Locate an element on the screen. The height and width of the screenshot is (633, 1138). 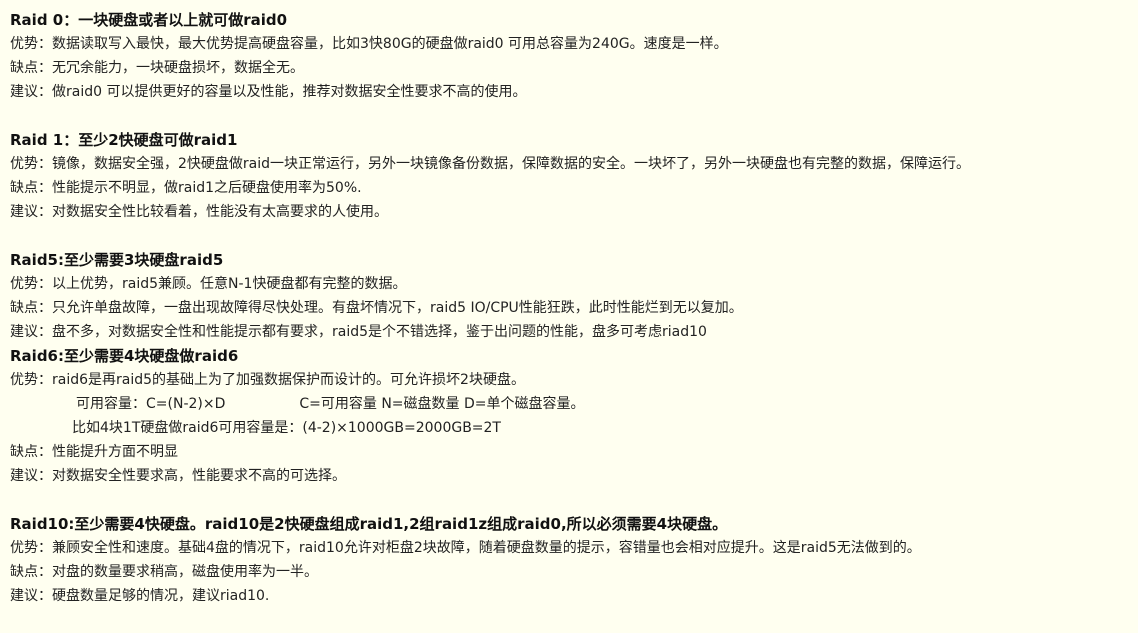
disadvantage-line: 缺点：性能提升方面不明显 is located at coordinates (94, 452).